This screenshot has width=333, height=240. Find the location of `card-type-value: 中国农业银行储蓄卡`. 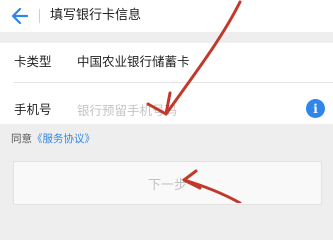

card-type-value: 中国农业银行储蓄卡 is located at coordinates (133, 61).